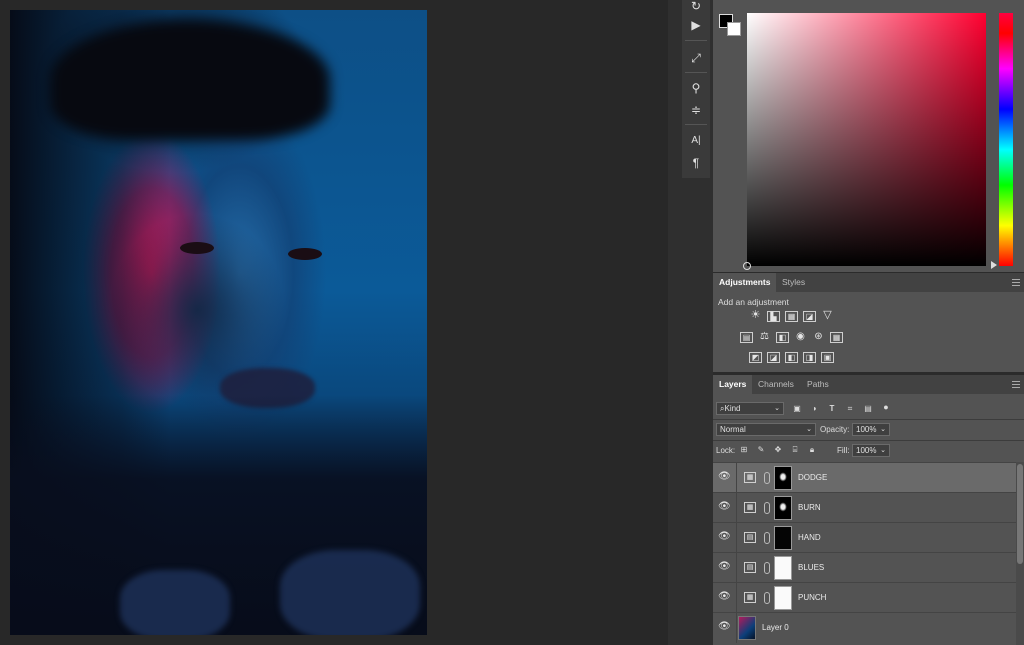 This screenshot has width=1024, height=645. What do you see at coordinates (750, 567) in the screenshot?
I see `channel-mixer-layer-icon: ▤` at bounding box center [750, 567].